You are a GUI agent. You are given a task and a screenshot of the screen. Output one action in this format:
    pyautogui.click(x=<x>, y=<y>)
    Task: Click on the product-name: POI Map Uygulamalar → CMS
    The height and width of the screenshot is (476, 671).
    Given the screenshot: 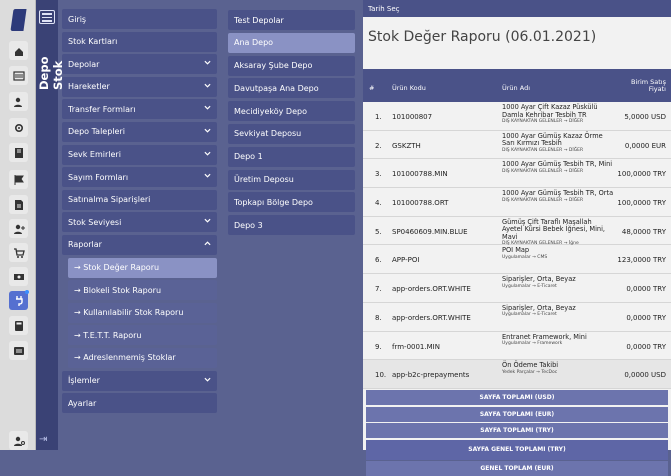 What is the action you would take?
    pyautogui.click(x=558, y=253)
    